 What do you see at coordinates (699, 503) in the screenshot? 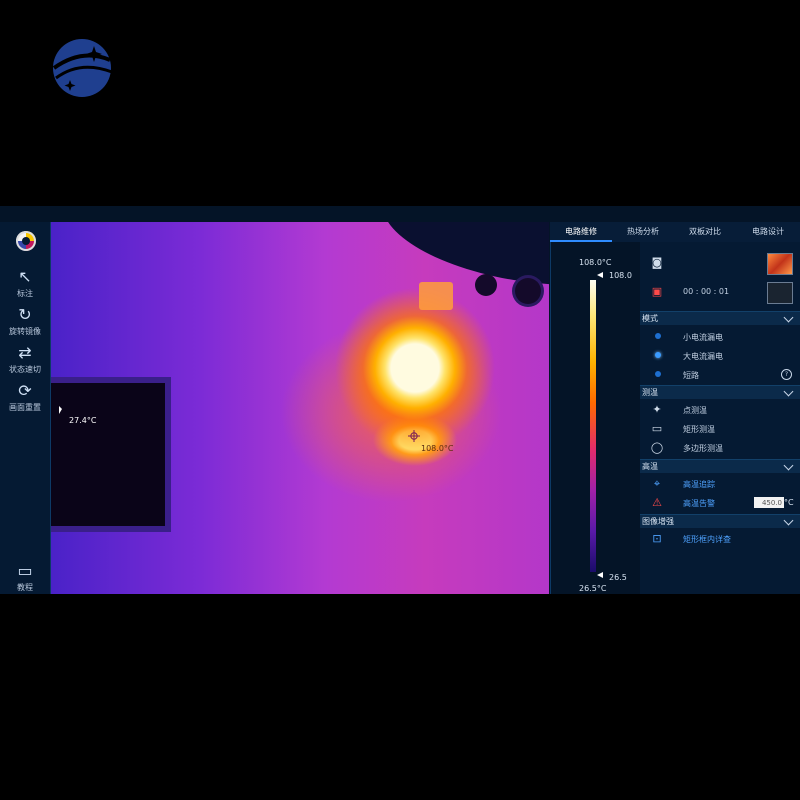
I see `high-temp-alarm-label: 高温告警` at bounding box center [699, 503].